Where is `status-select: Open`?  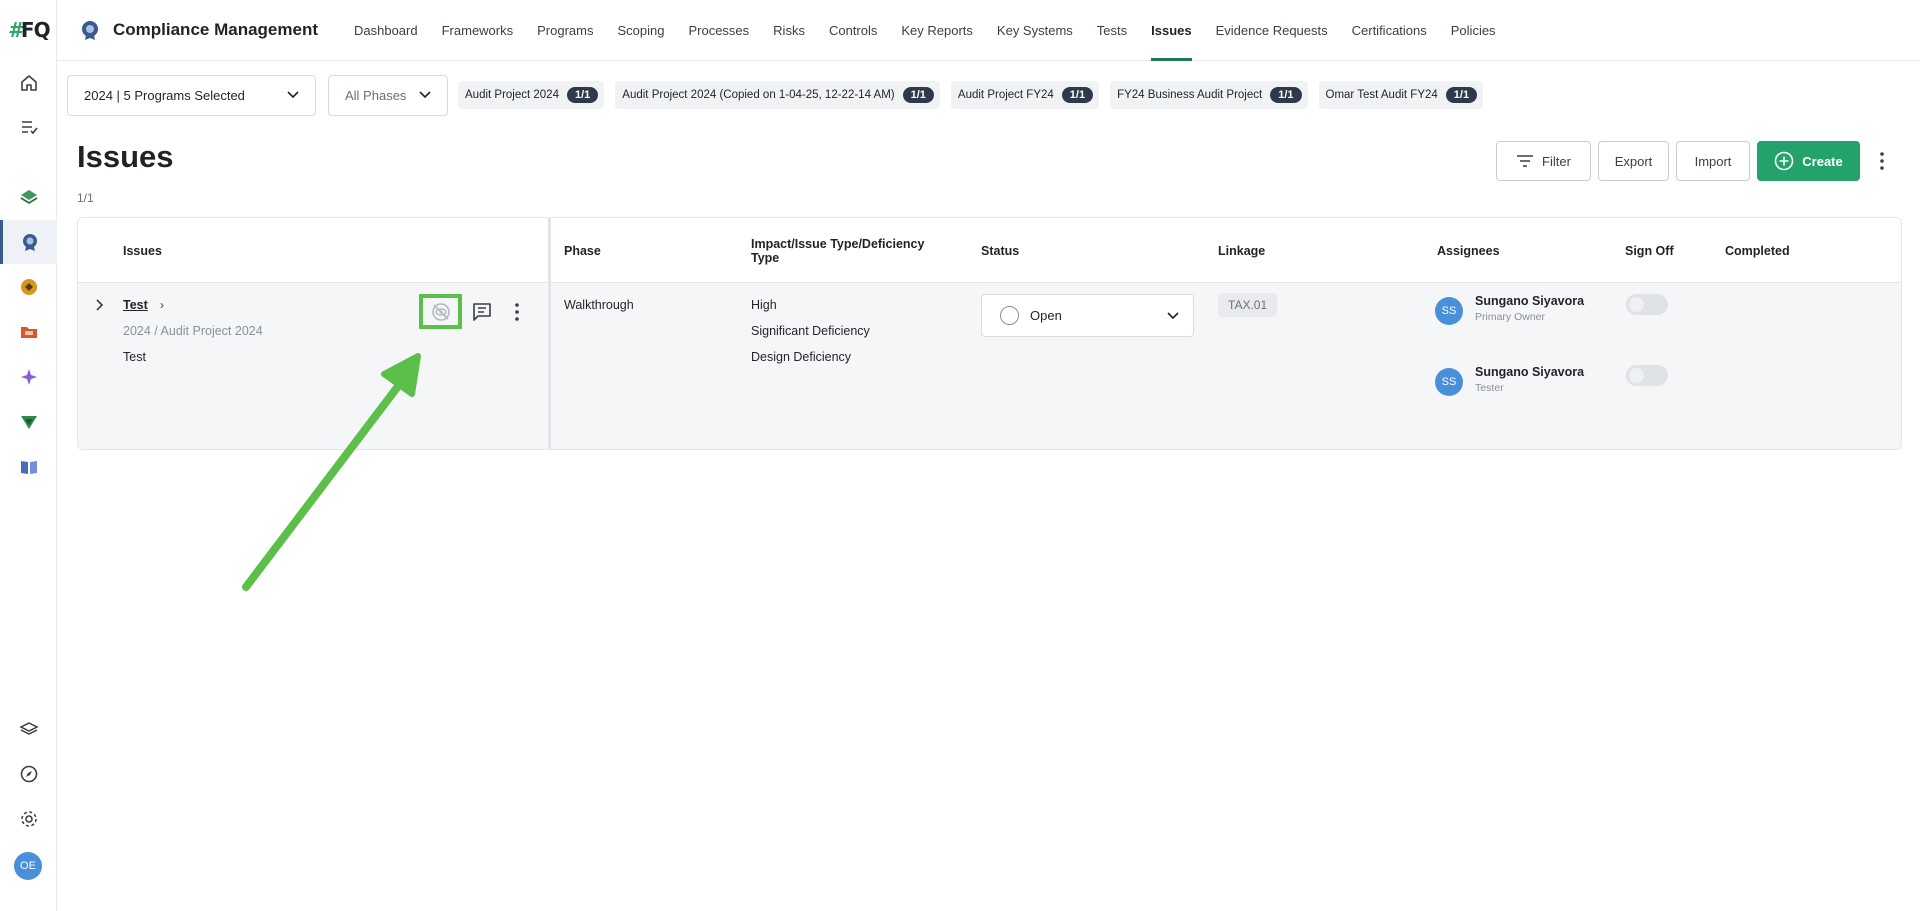 status-select: Open is located at coordinates (1087, 315).